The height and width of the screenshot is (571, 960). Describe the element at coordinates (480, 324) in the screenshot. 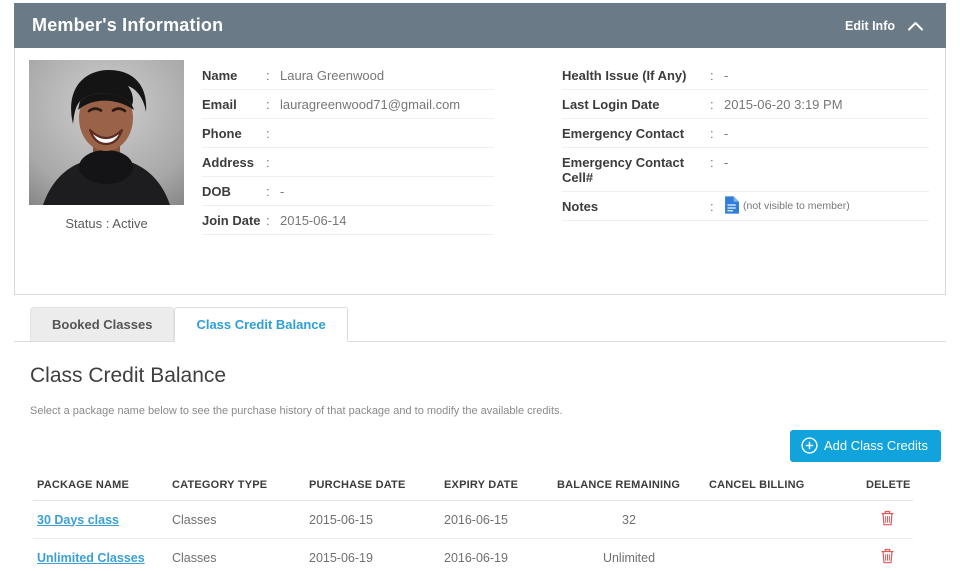

I see `member-tabs: Booked Classes Class Credit Balance` at that location.